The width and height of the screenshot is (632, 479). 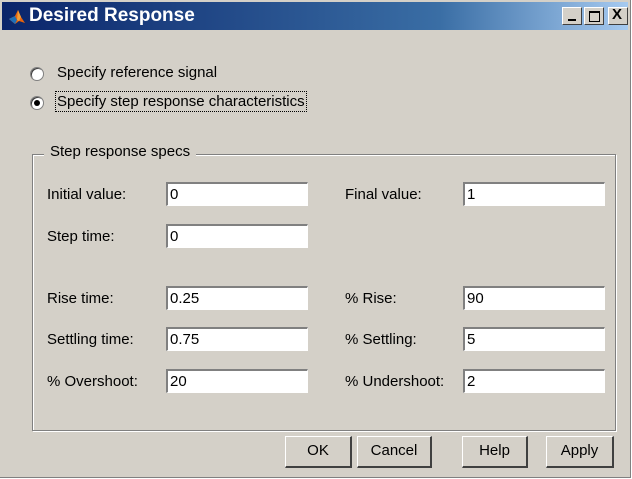 What do you see at coordinates (580, 452) in the screenshot?
I see `apply-button: Apply` at bounding box center [580, 452].